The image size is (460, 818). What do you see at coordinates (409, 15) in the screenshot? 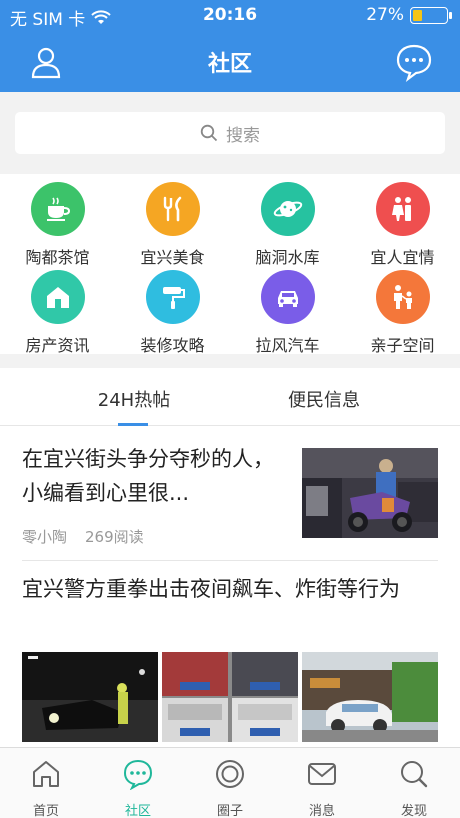
I see `status-right: 27%` at bounding box center [409, 15].